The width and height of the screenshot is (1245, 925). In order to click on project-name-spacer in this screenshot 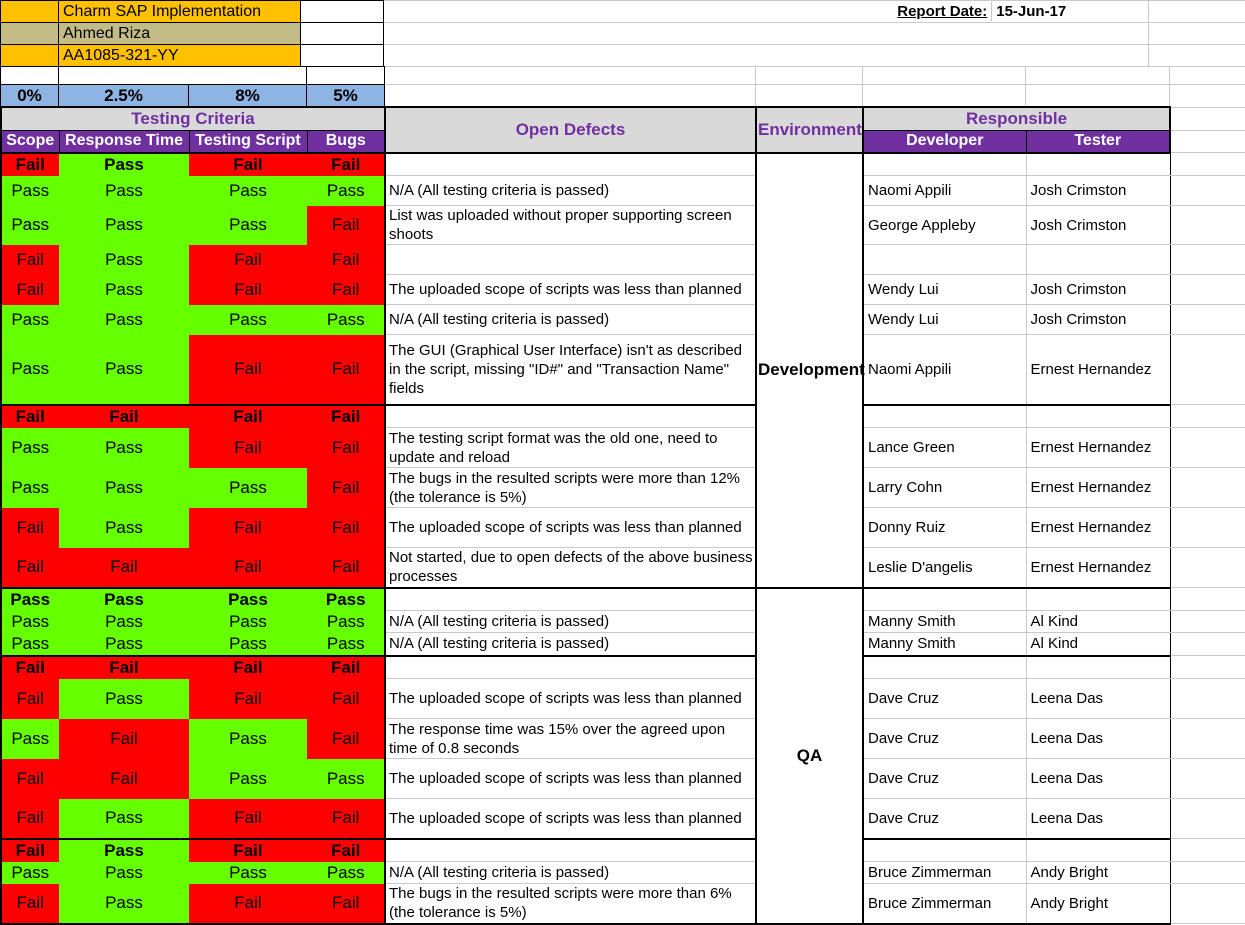, I will do `click(342, 12)`.